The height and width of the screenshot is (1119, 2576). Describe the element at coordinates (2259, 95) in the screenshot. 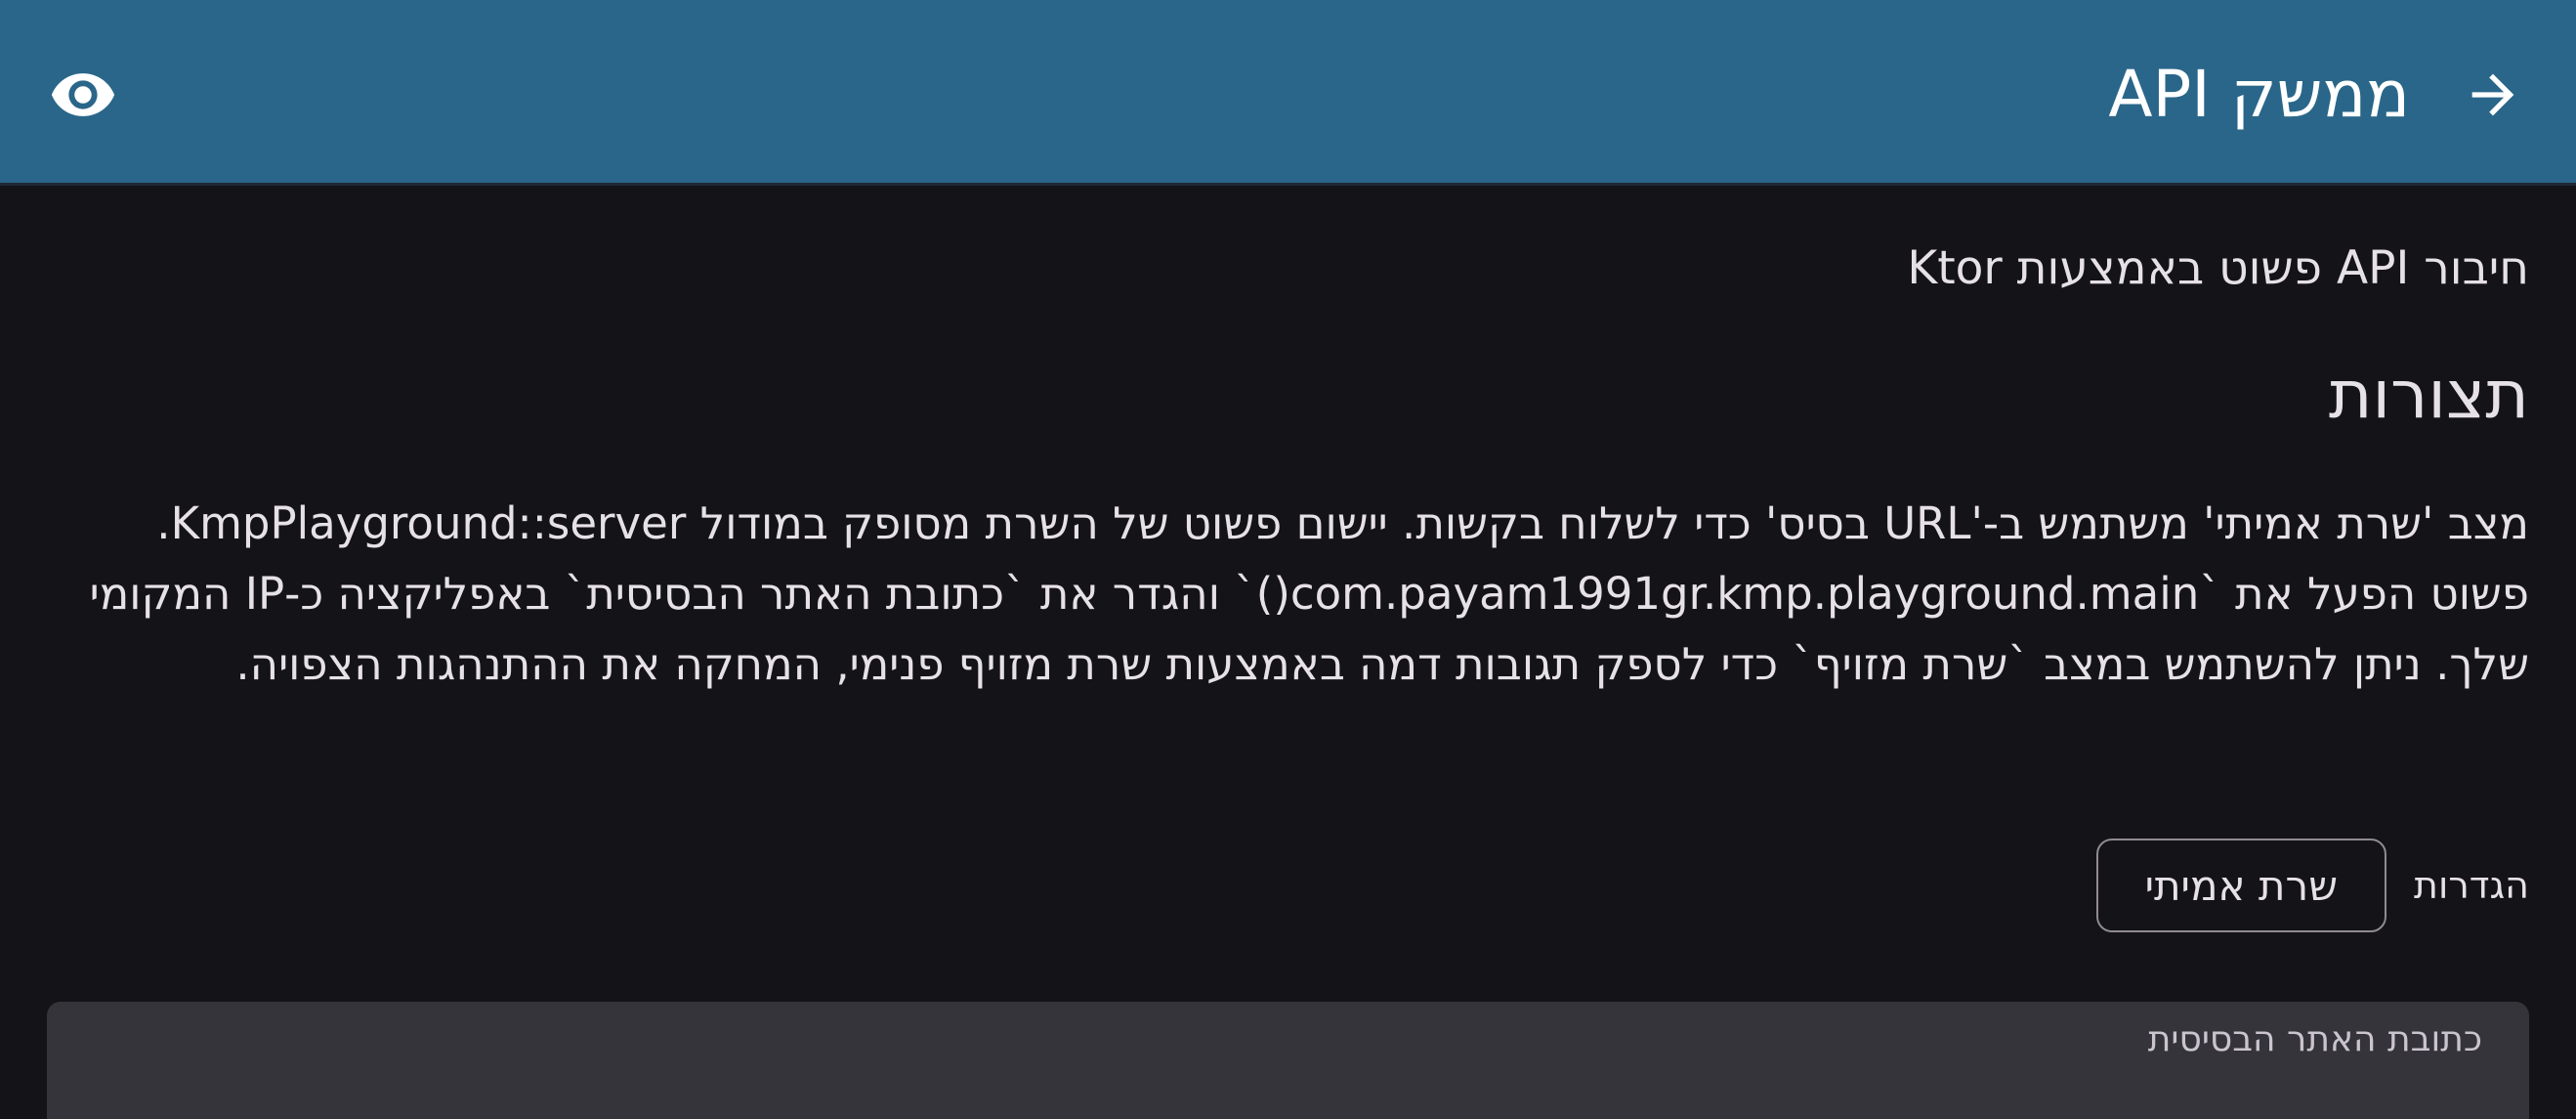

I see `app-bar-title: ממשק API` at that location.